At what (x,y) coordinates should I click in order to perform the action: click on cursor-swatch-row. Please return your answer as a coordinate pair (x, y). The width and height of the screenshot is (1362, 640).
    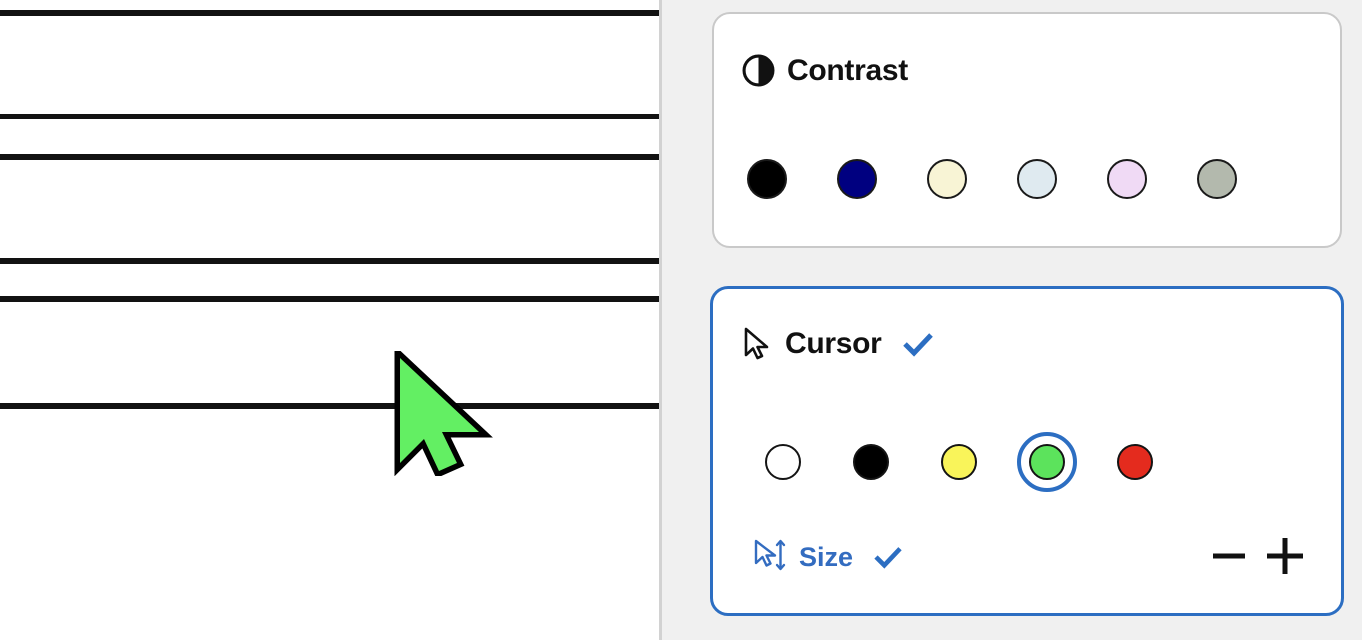
    Looking at the image, I should click on (959, 462).